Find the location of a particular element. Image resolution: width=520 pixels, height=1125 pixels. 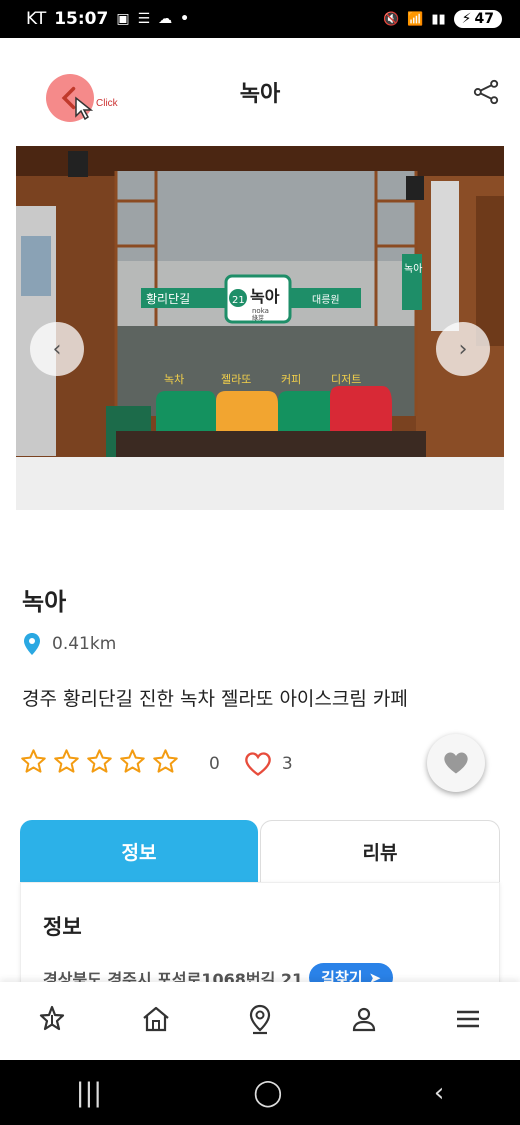

nav-map is located at coordinates (260, 1021).